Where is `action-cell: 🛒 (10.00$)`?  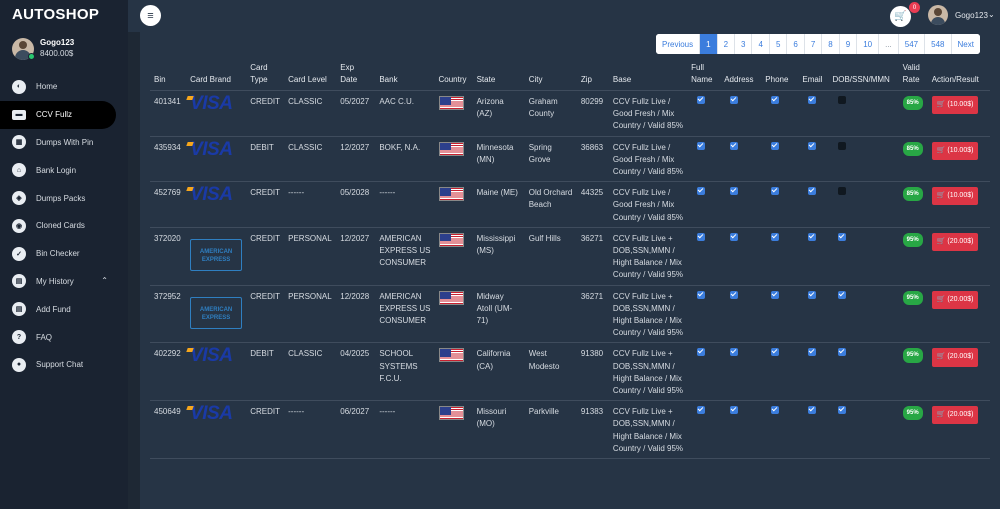 action-cell: 🛒 (10.00$) is located at coordinates (958, 204).